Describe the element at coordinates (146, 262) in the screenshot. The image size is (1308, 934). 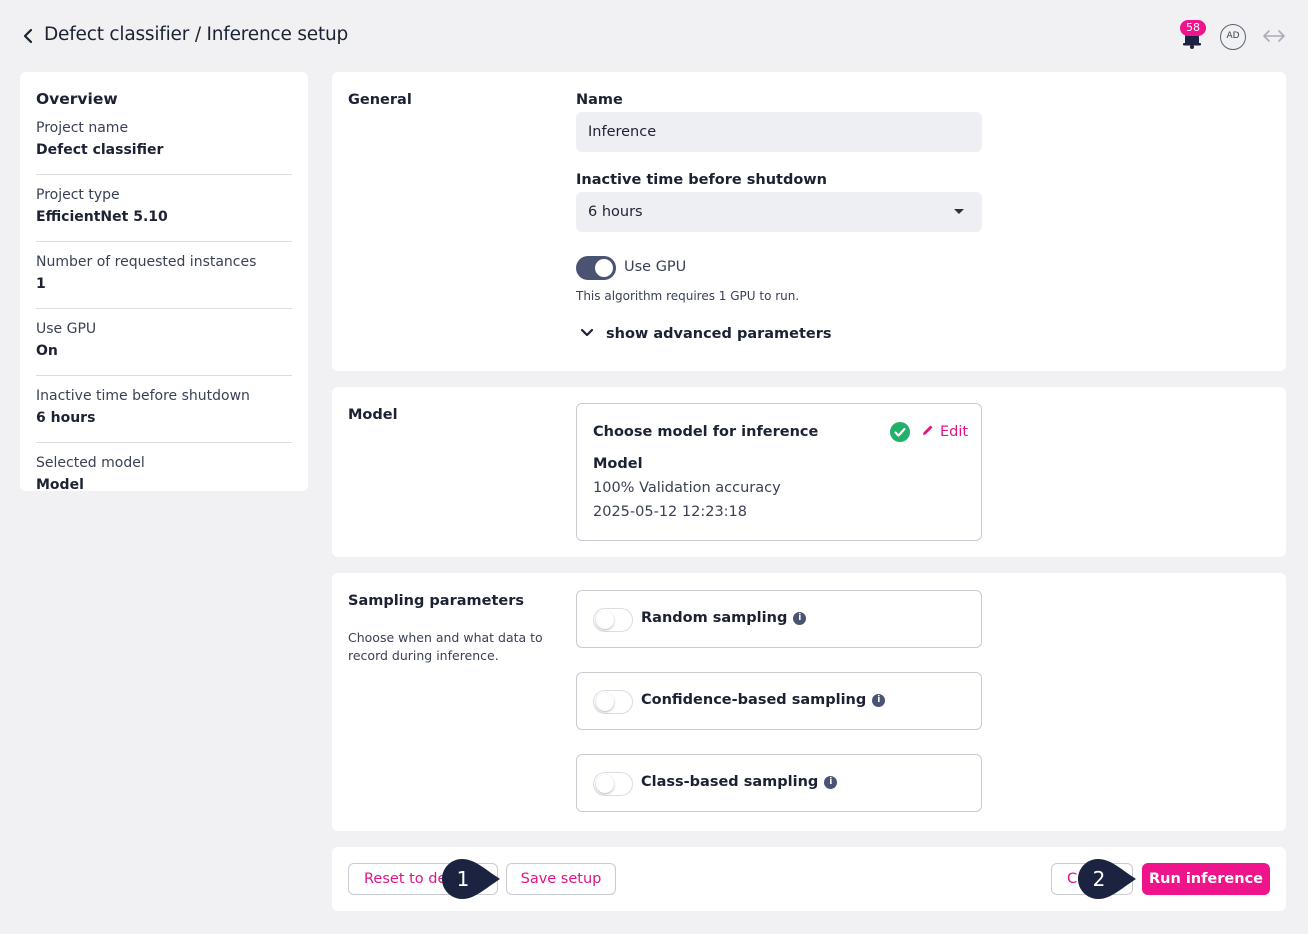
I see `overview-label: Number of requested instances` at that location.